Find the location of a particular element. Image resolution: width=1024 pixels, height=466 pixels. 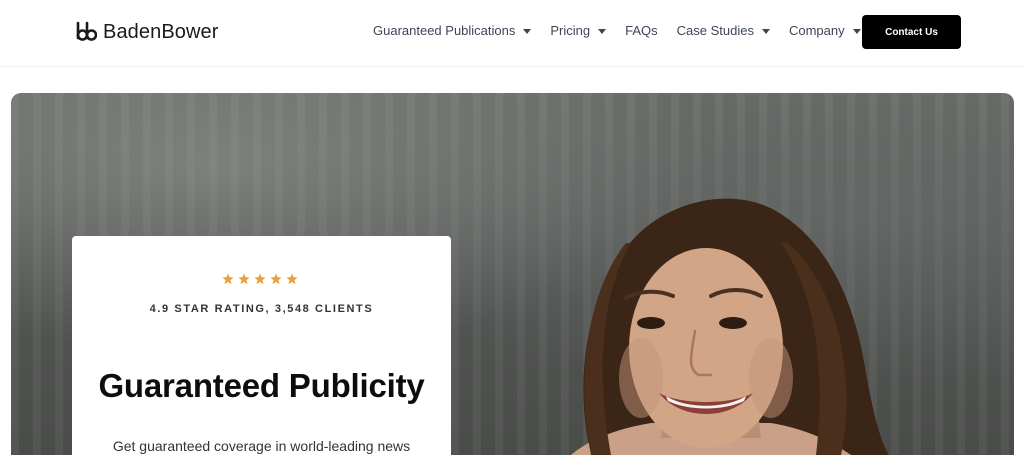

logo-icon is located at coordinates (86, 31).